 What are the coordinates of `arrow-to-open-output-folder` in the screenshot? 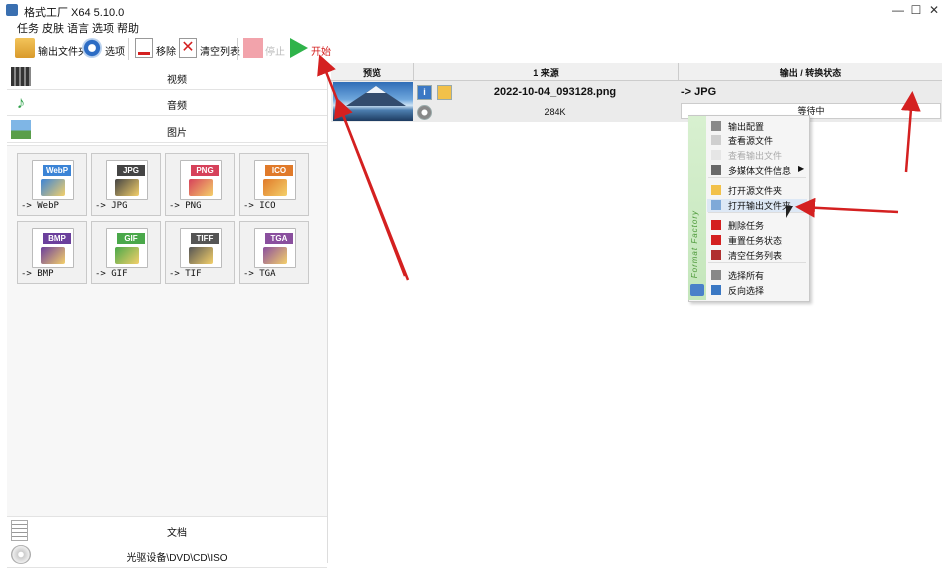 It's located at (847, 207).